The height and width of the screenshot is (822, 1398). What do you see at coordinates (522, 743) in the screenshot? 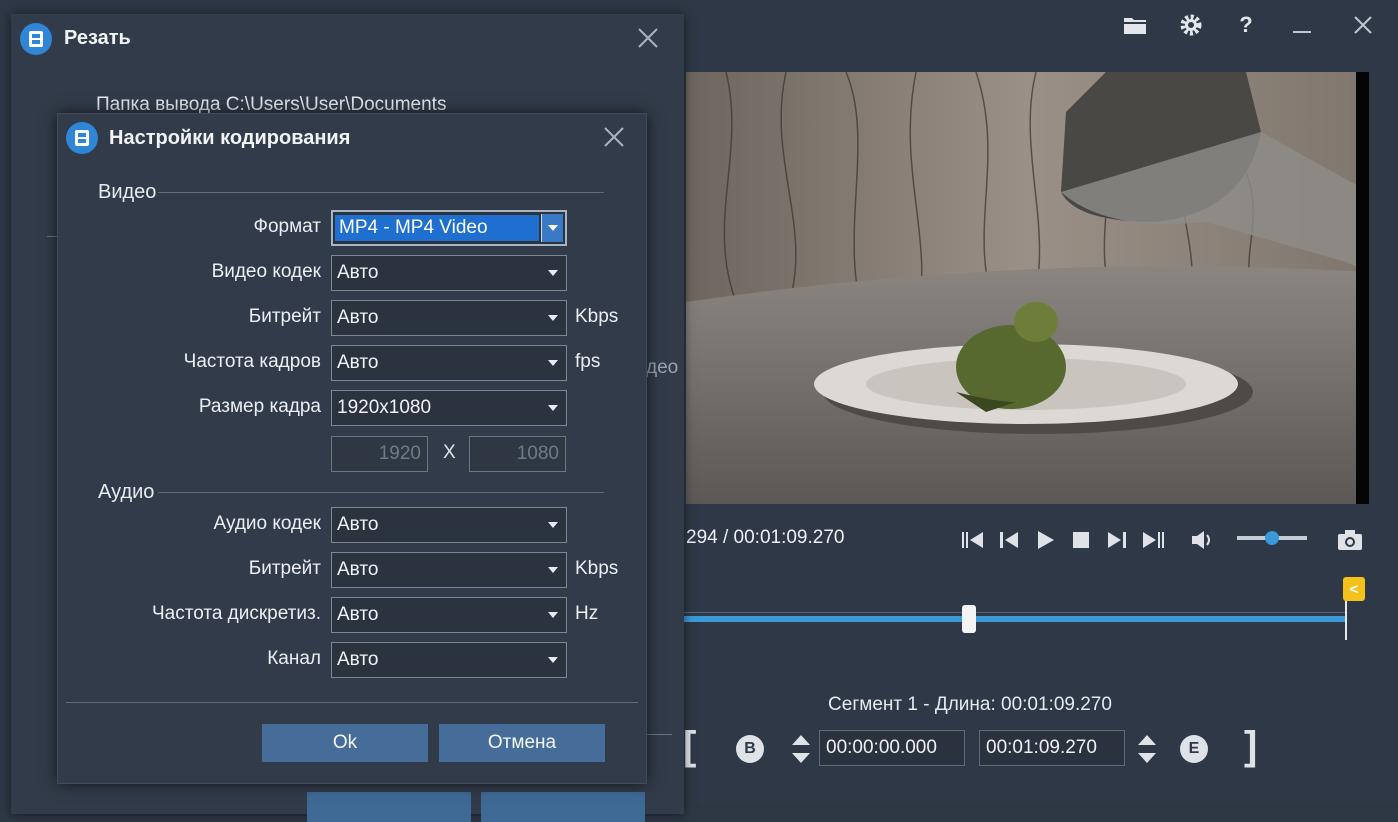
I see `cancel-button: Отмена` at bounding box center [522, 743].